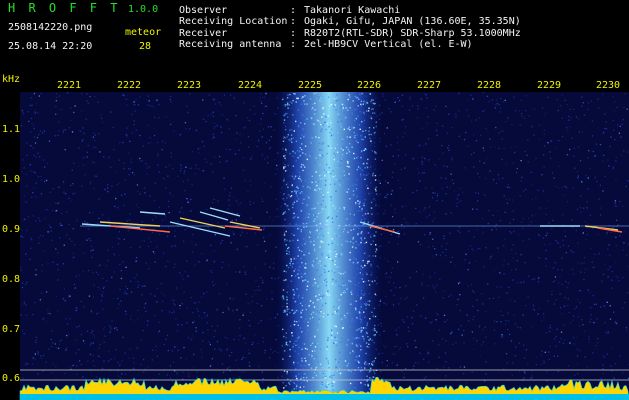  What do you see at coordinates (310, 85) in the screenshot?
I see `x-tick-label: 2225` at bounding box center [310, 85].